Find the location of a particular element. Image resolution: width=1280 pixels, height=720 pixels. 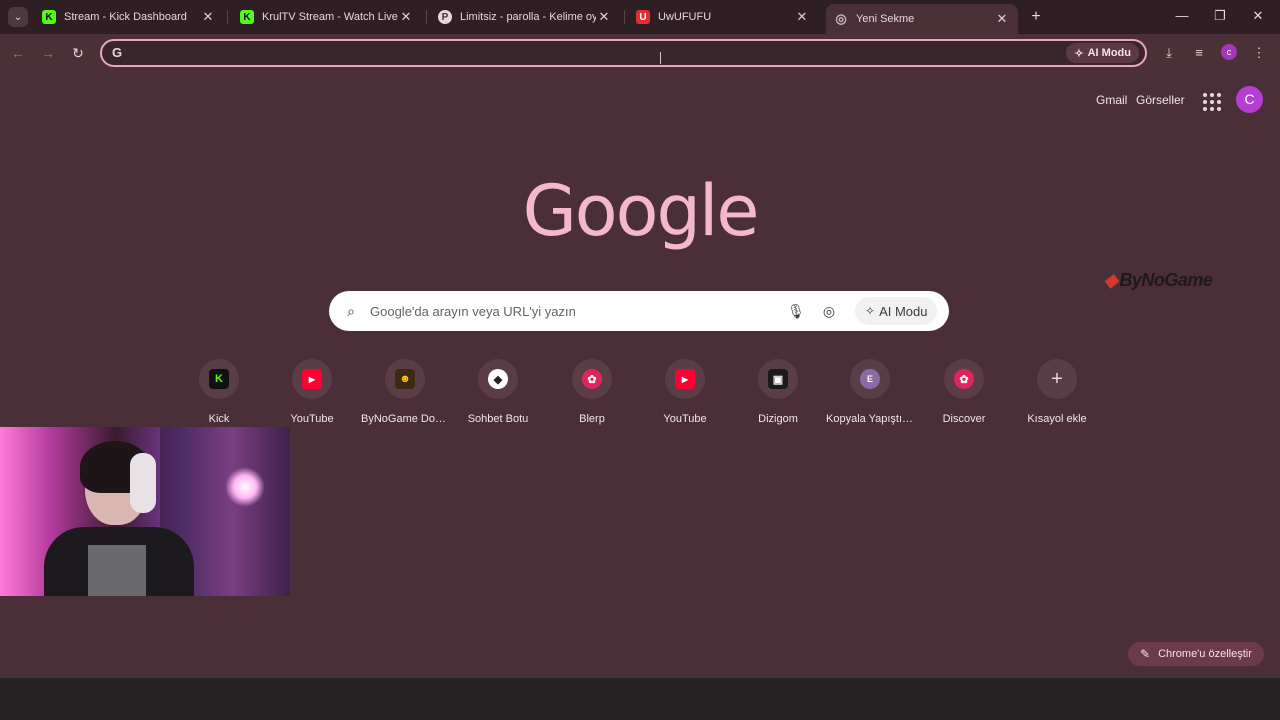

add-icon: + is located at coordinates (1057, 378).